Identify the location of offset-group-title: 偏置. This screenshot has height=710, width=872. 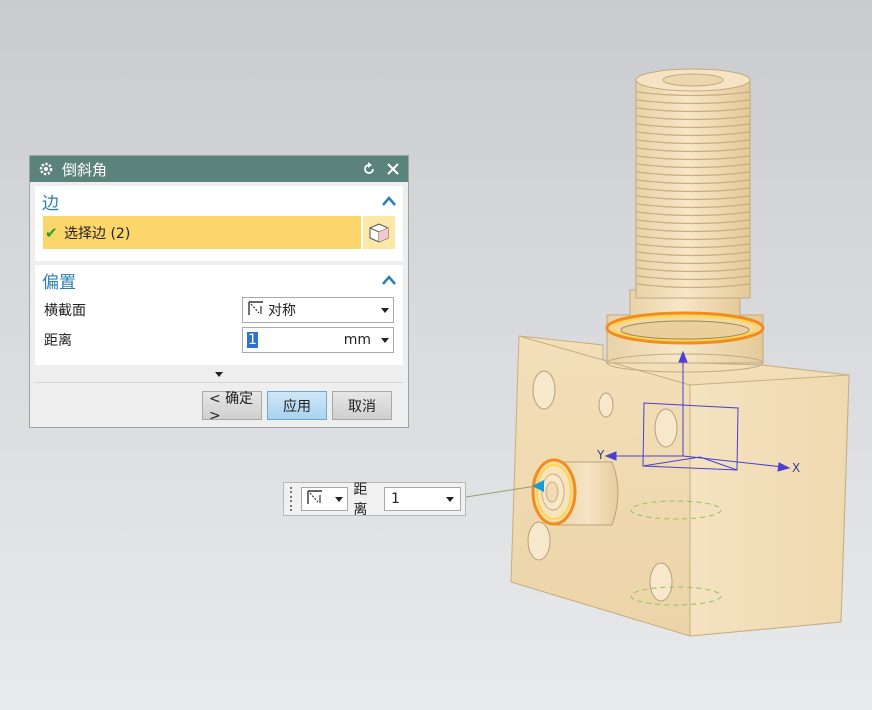
(59, 282).